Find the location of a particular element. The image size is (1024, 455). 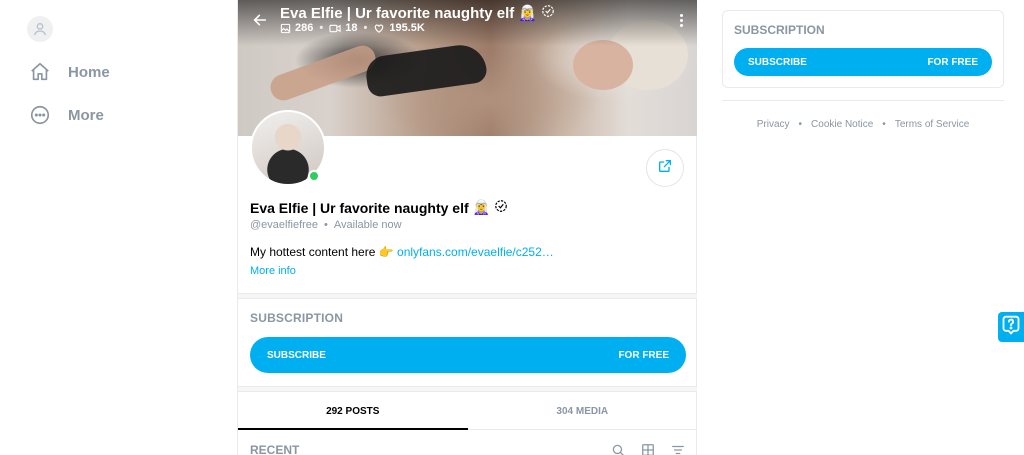

help-icon is located at coordinates (1011, 327).